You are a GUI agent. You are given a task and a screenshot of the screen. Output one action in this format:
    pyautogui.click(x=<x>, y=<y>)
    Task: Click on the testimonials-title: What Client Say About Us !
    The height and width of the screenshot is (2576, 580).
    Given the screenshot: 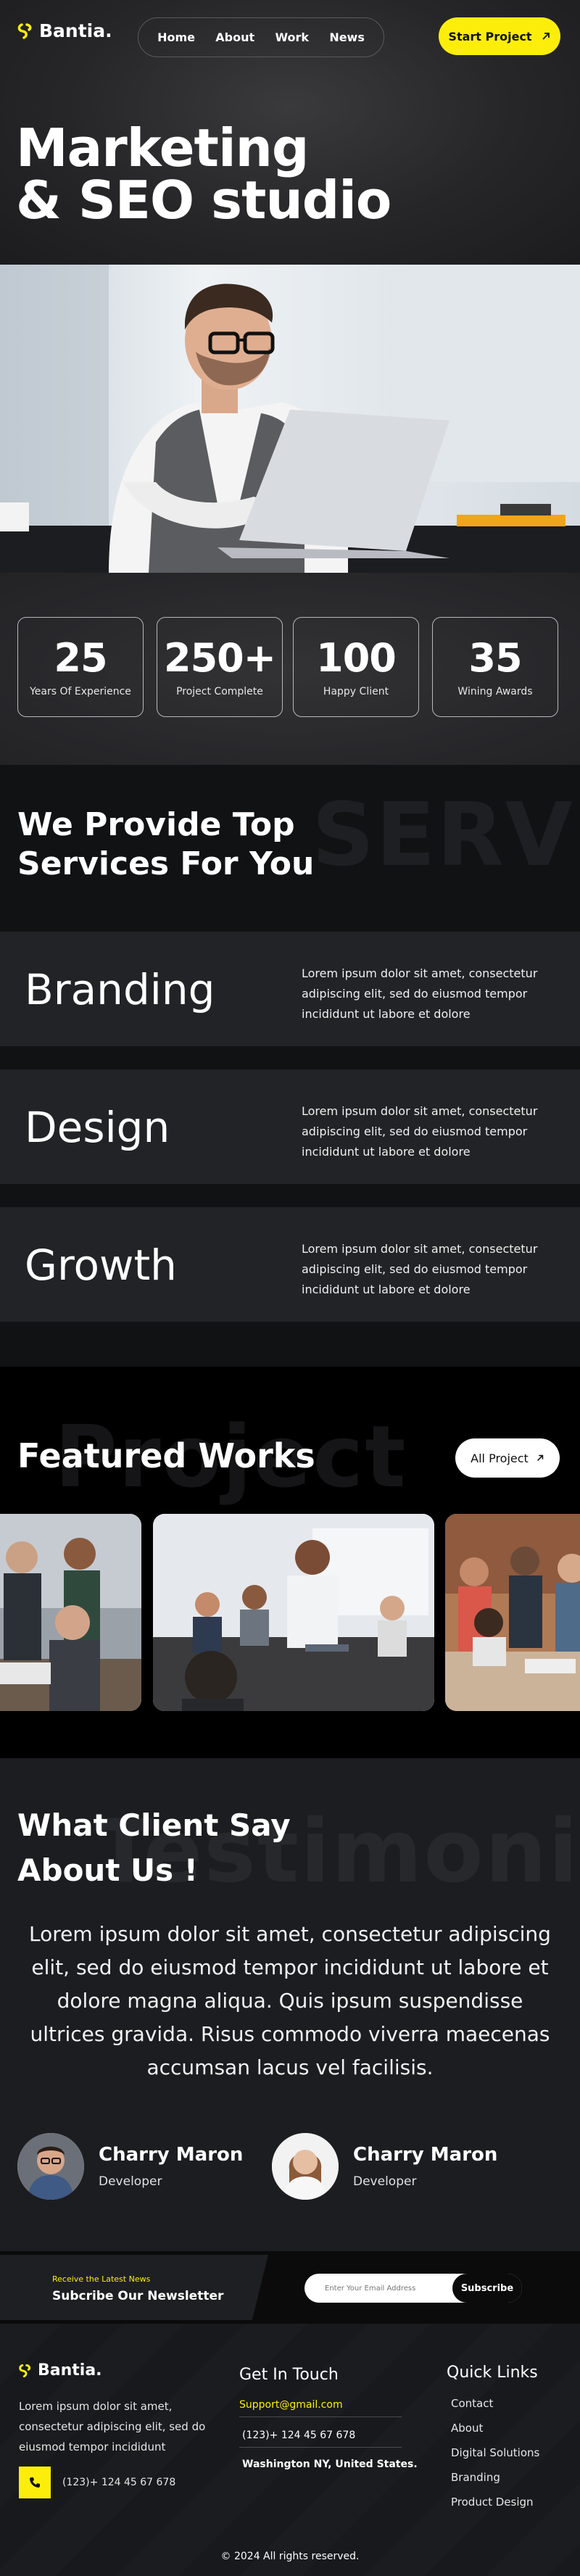 What is the action you would take?
    pyautogui.click(x=154, y=1848)
    